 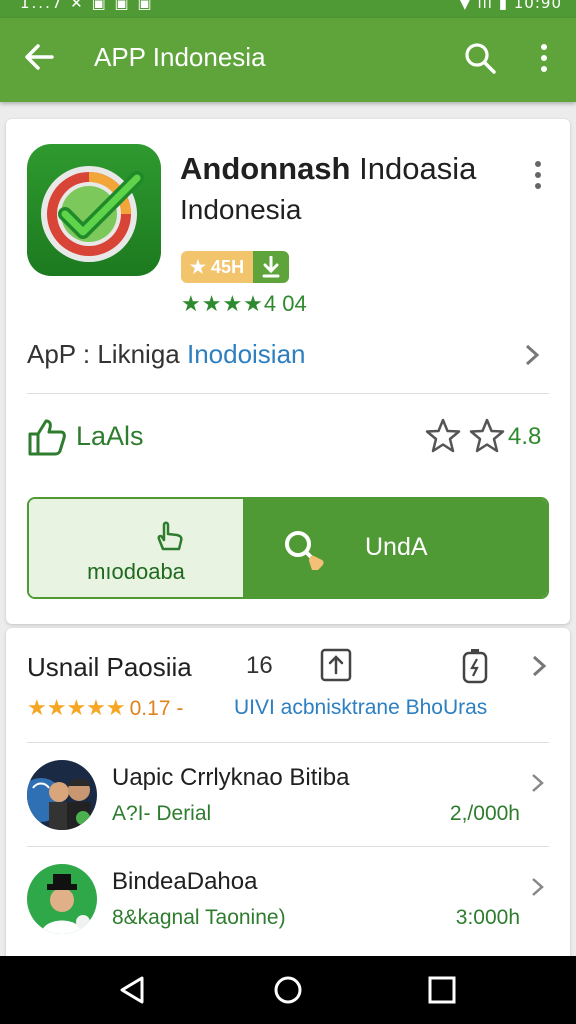 I want to click on action-buttons: mıodoaba UndA, so click(x=288, y=548).